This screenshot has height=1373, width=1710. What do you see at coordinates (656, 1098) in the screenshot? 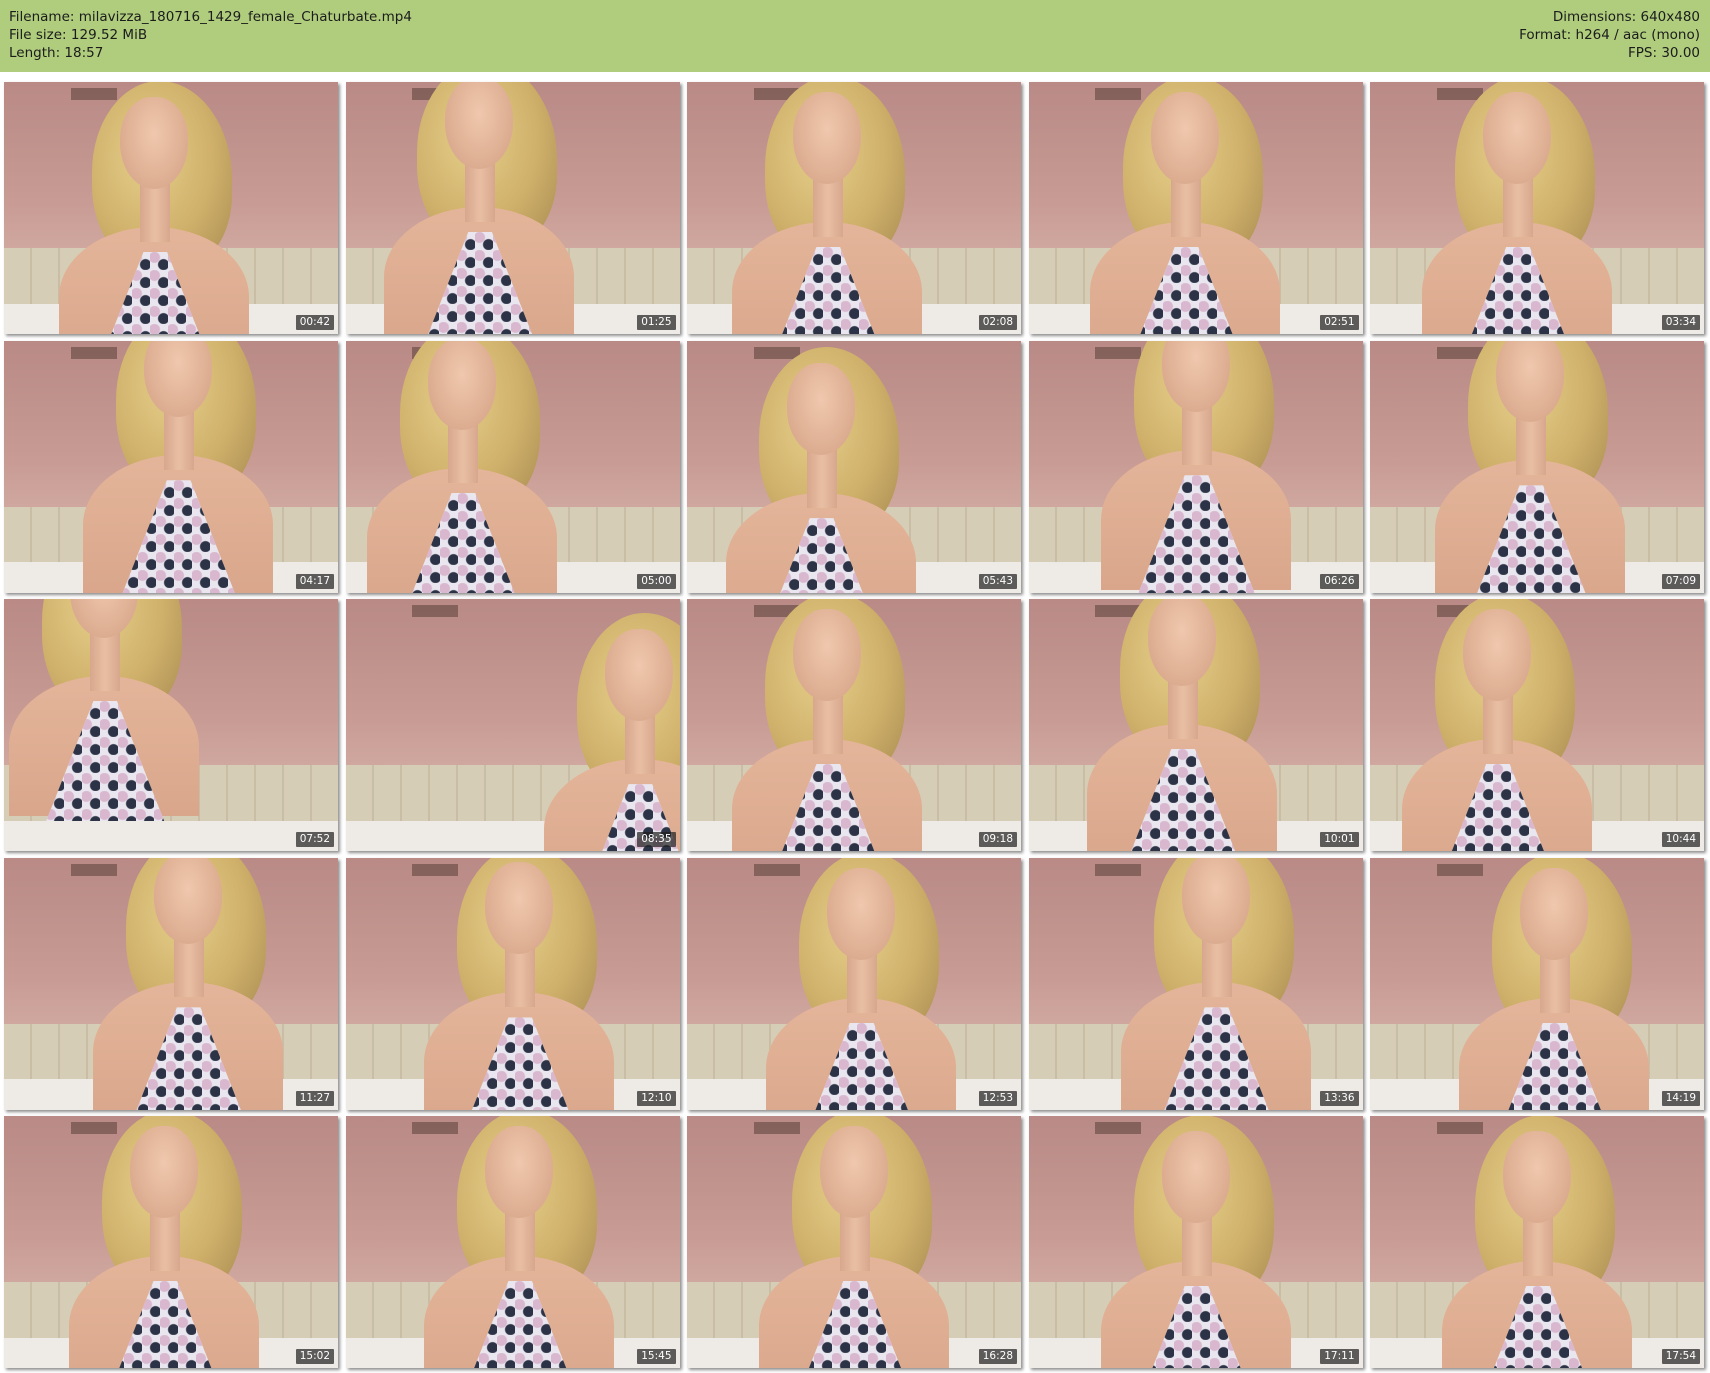
I see `timestamp-label: 12:10` at bounding box center [656, 1098].